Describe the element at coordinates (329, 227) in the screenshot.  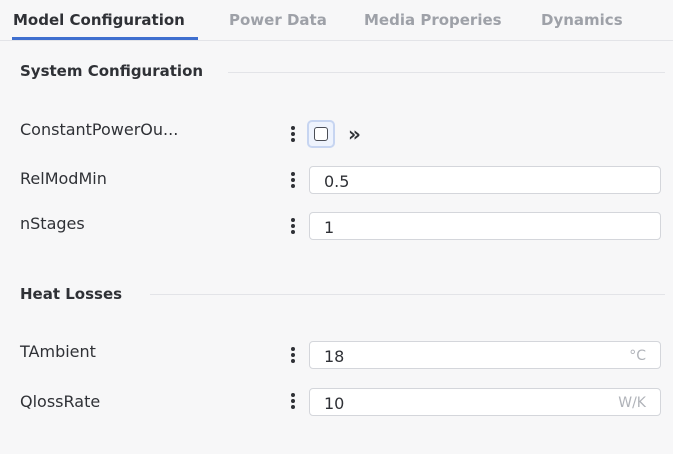
I see `nstages-value: 1` at that location.